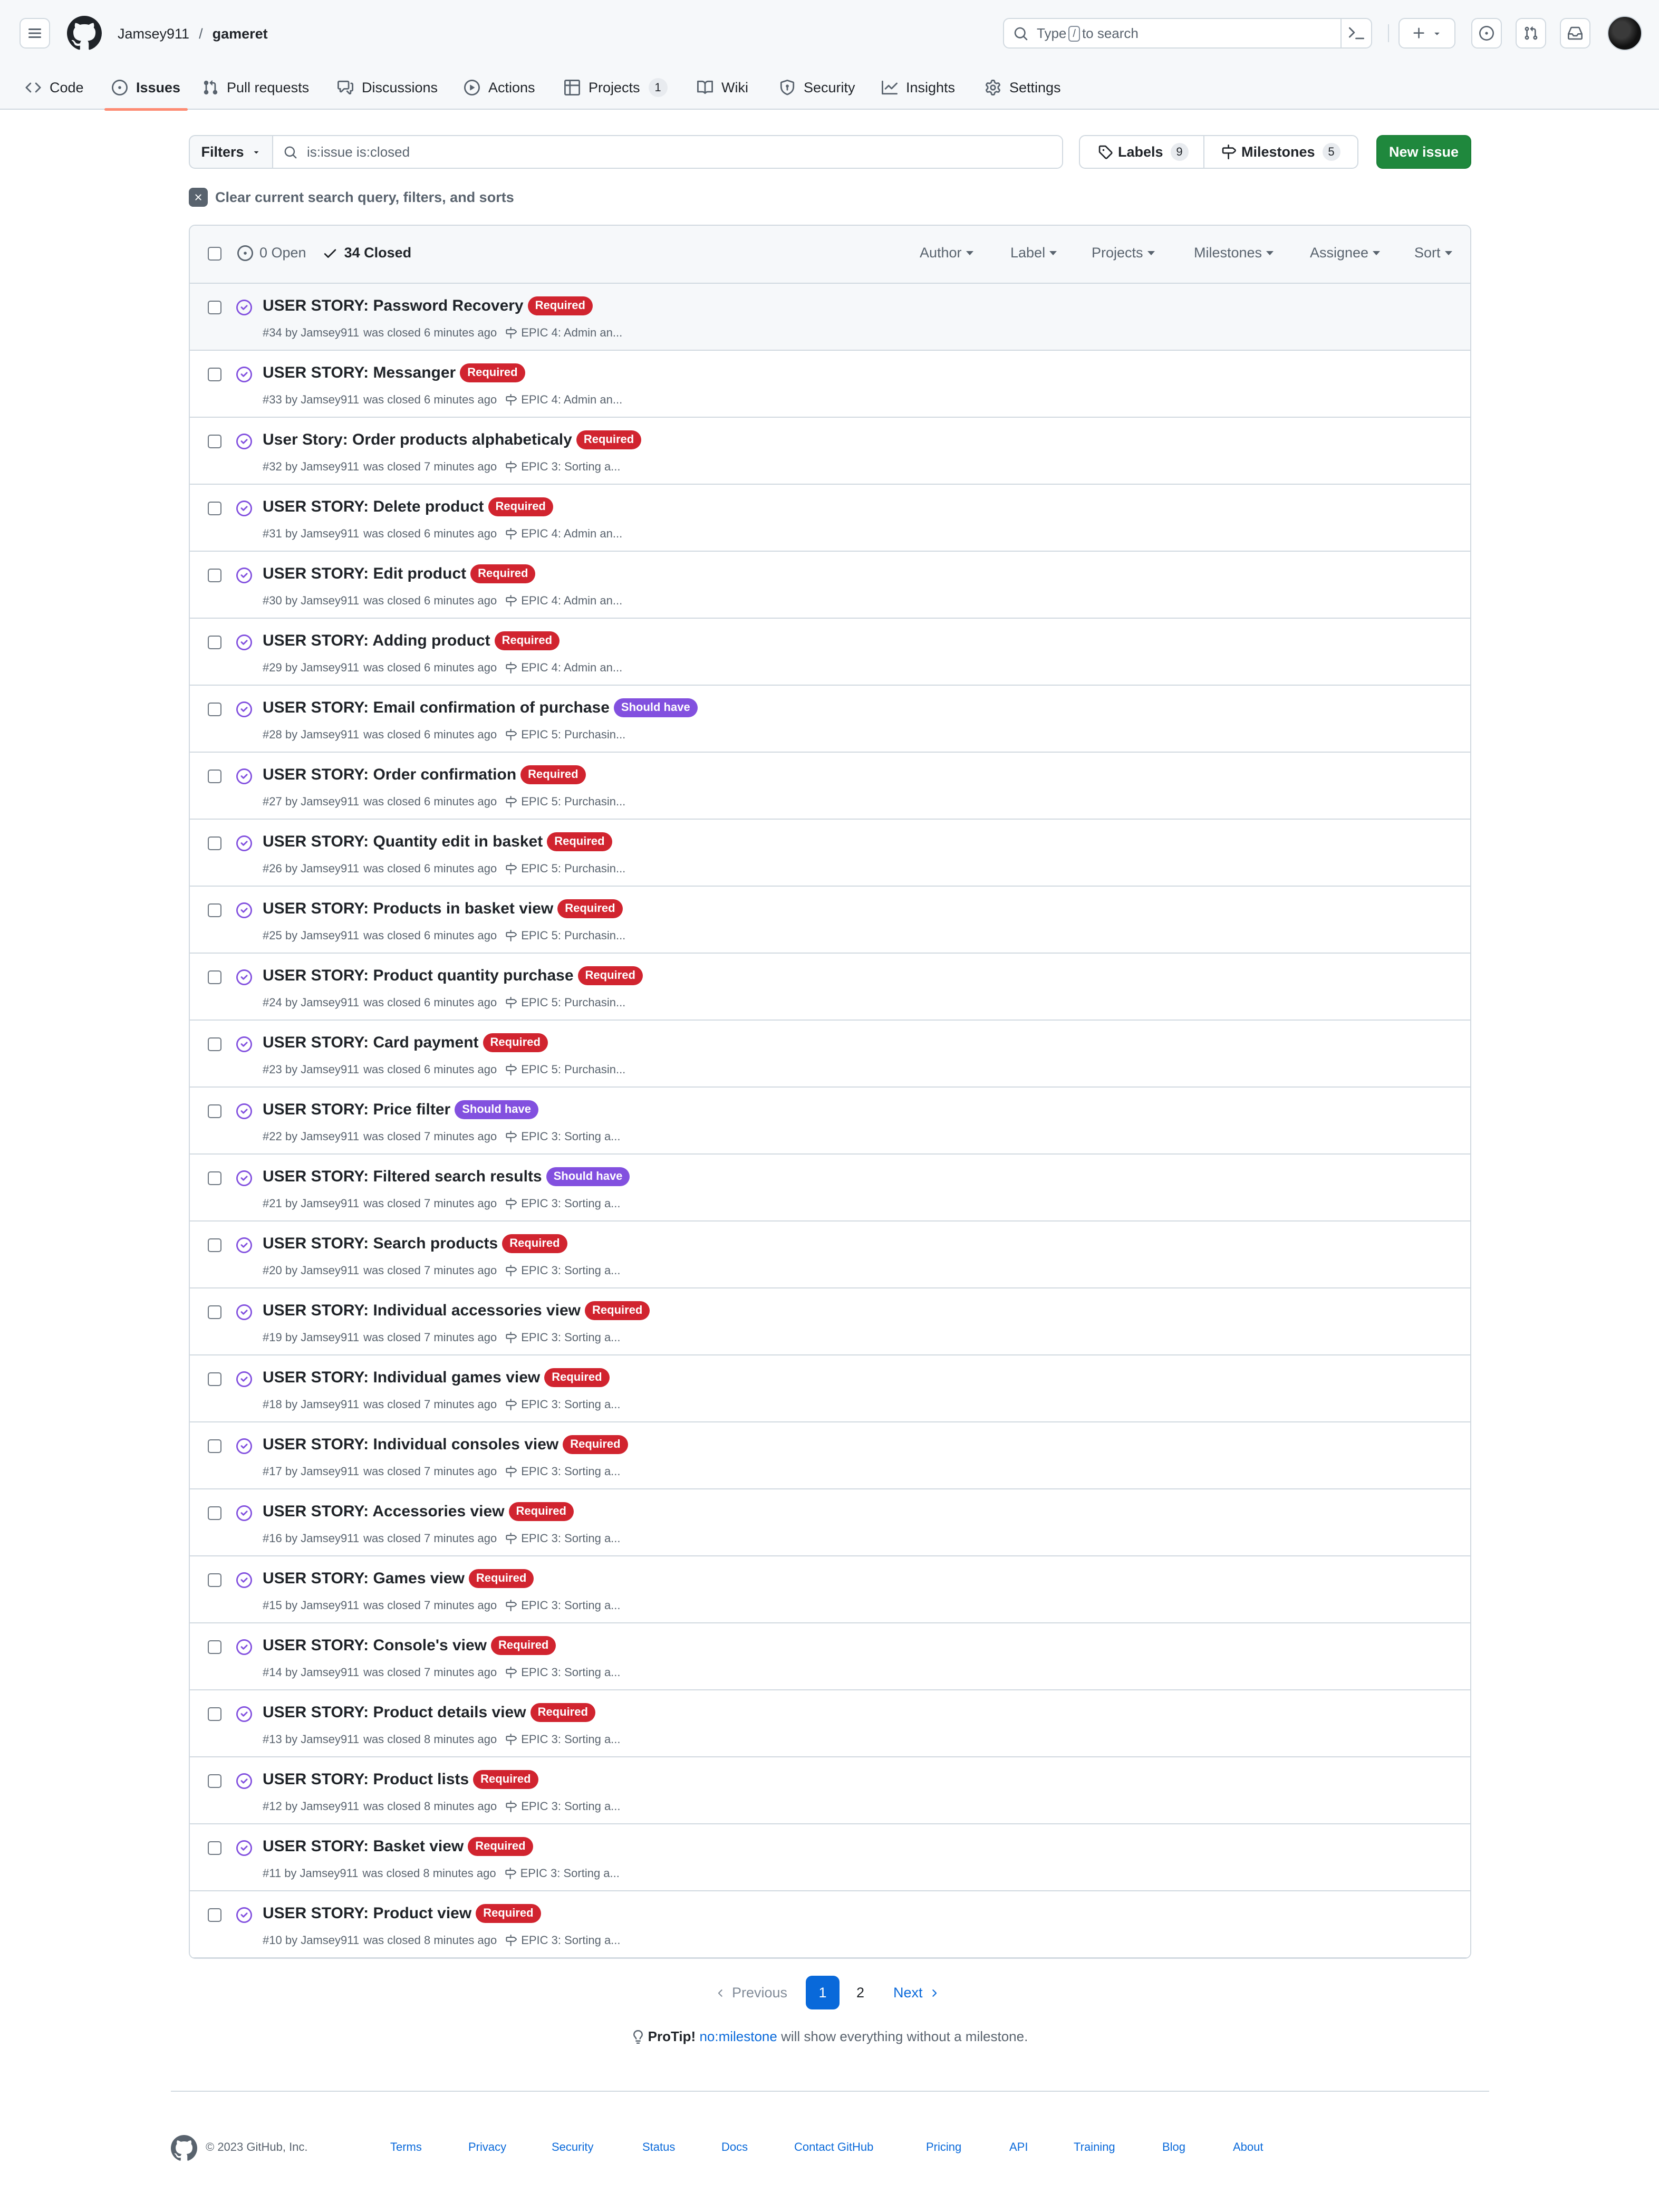 Image resolution: width=1659 pixels, height=2212 pixels. I want to click on issue-title-link: USER STORY: Adding product, so click(376, 641).